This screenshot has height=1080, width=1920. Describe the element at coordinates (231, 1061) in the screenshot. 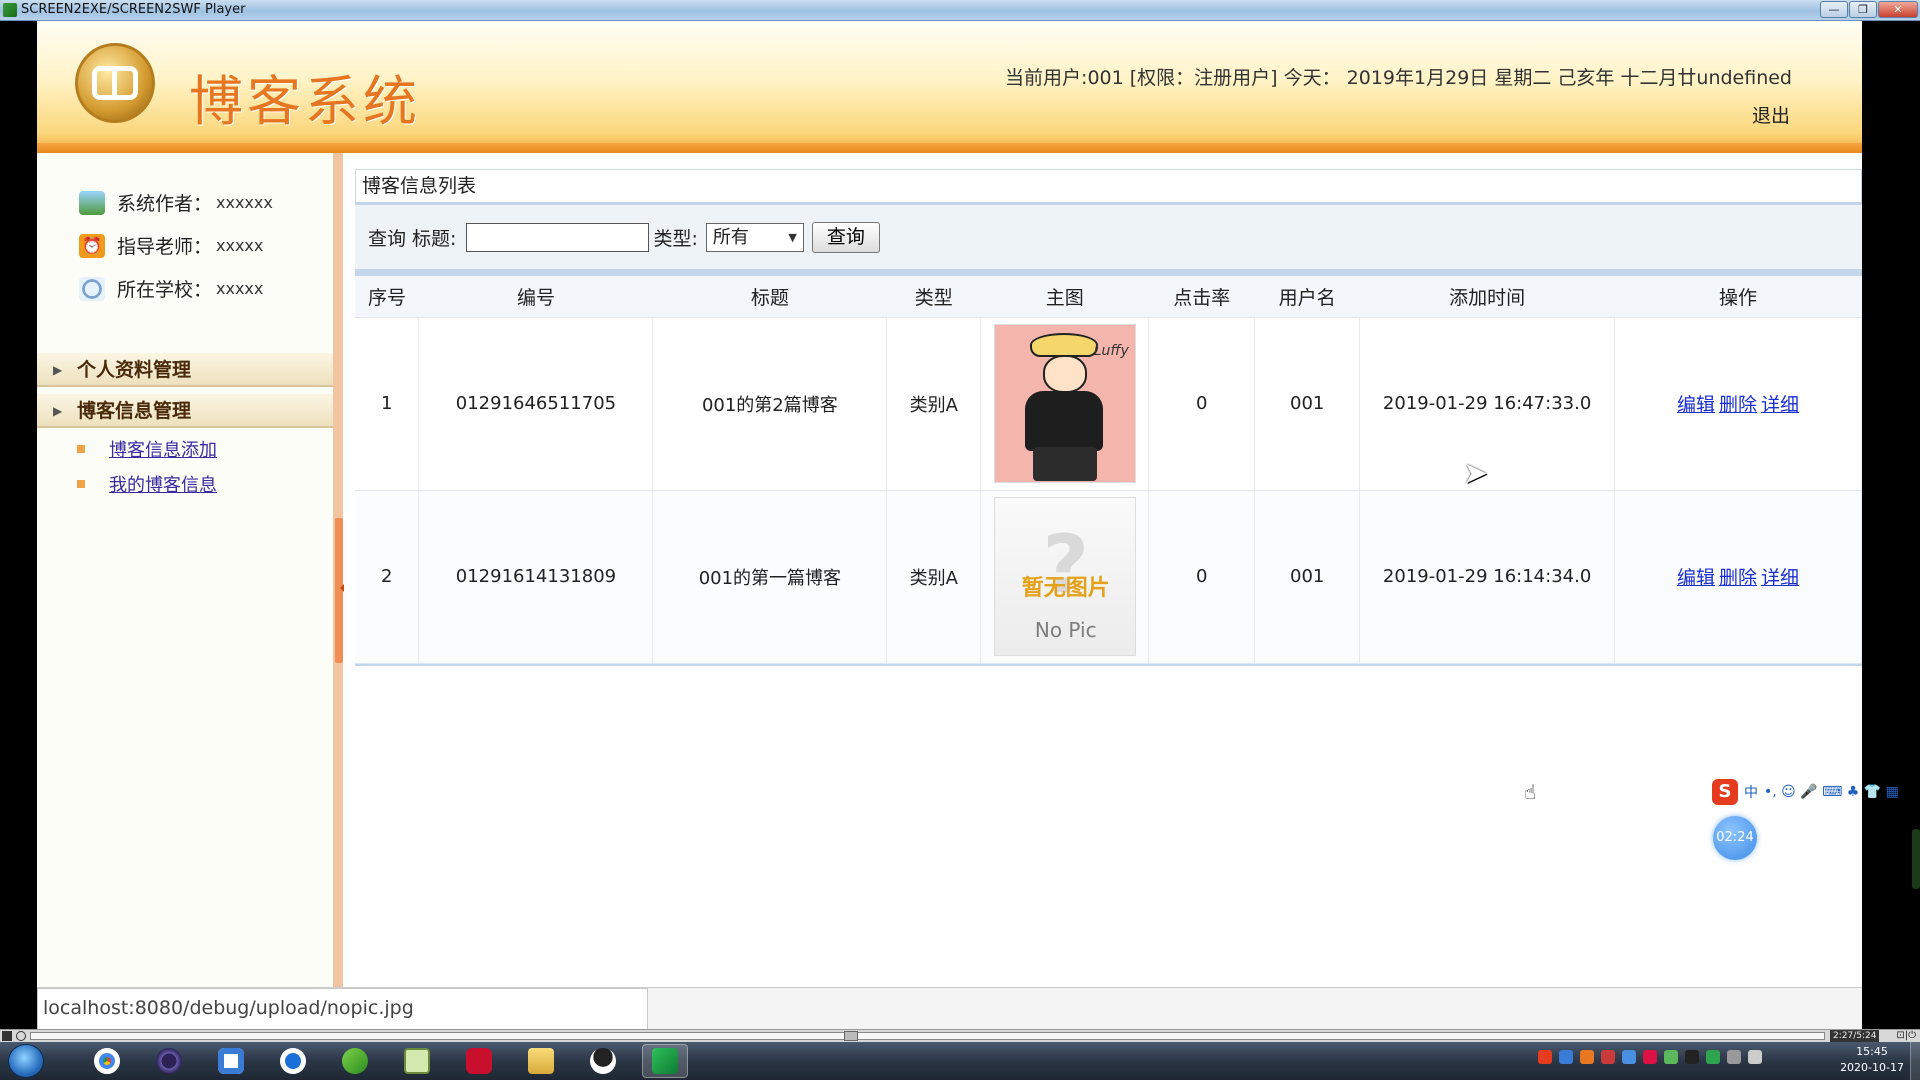

I see `taskbar-baidu-icon` at that location.